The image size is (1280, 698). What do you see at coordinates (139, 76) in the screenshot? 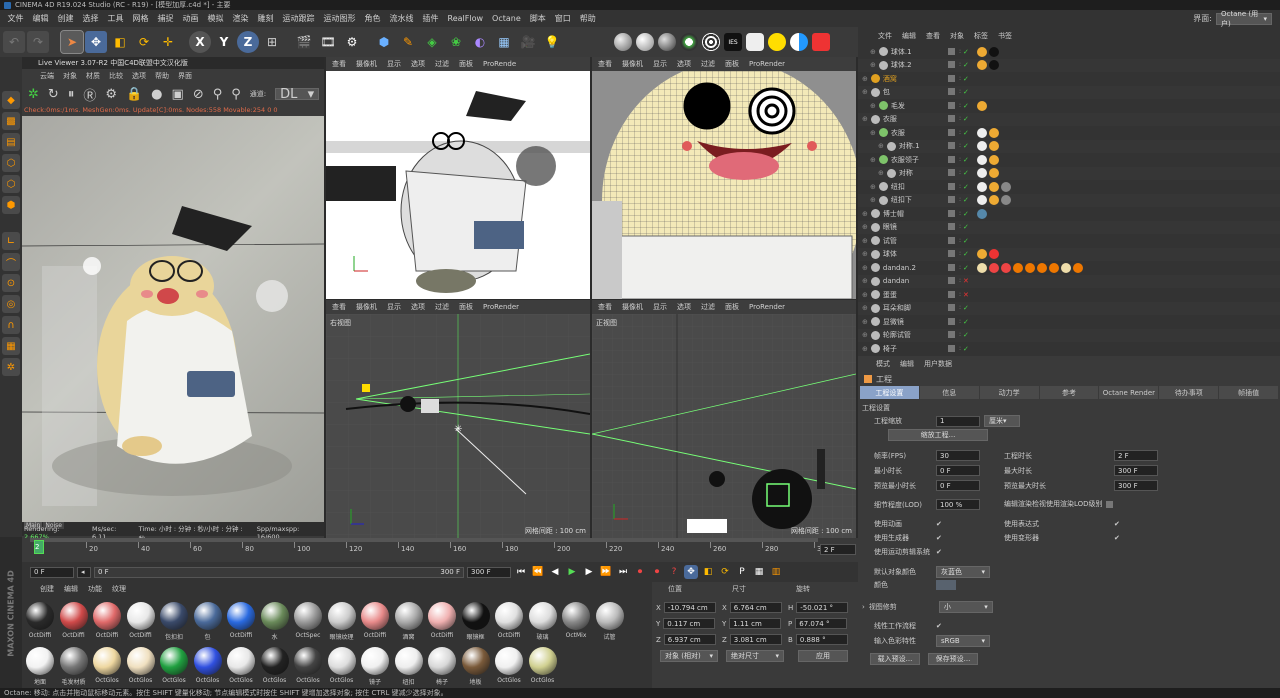
I see `live-menu-item: 选项` at bounding box center [139, 76].